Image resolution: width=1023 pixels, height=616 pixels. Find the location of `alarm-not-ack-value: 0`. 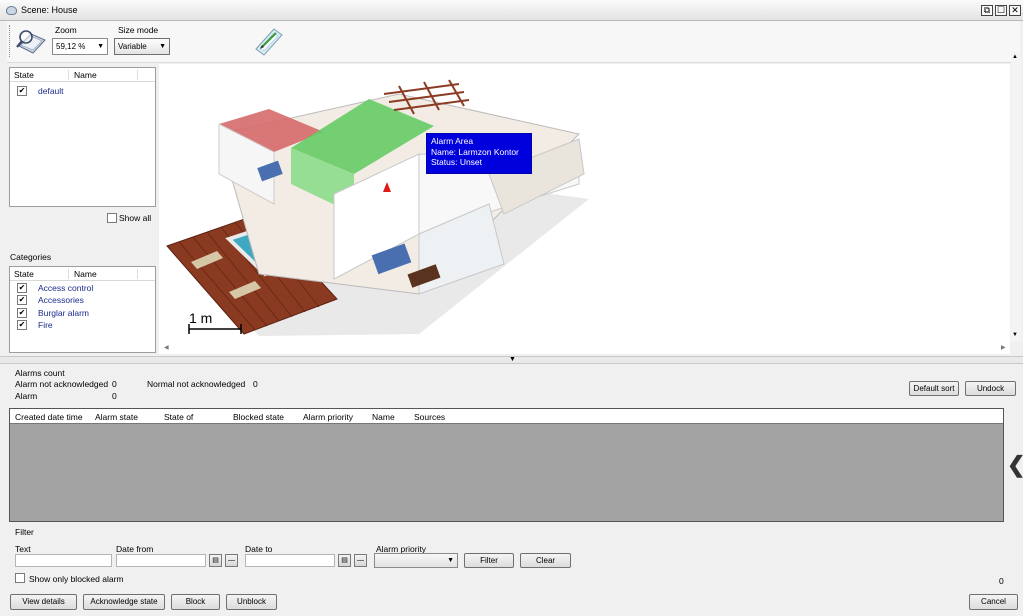

alarm-not-ack-value: 0 is located at coordinates (114, 384).